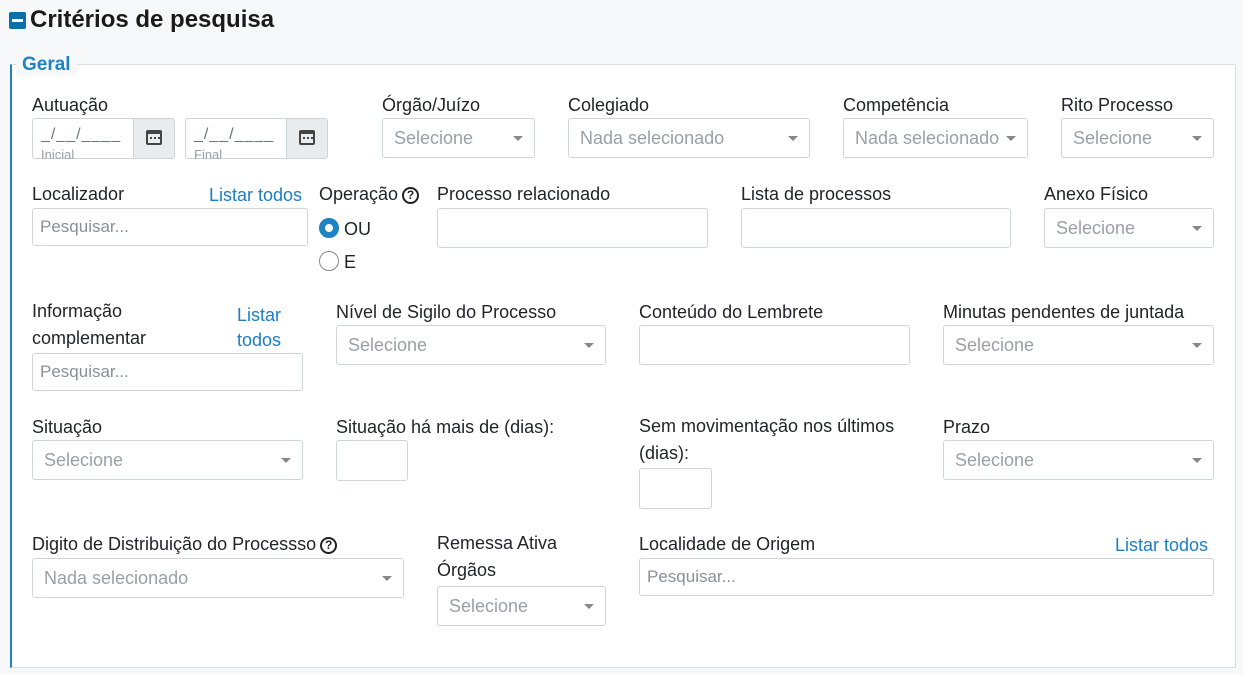  I want to click on collapse-toggle-icon, so click(17, 20).